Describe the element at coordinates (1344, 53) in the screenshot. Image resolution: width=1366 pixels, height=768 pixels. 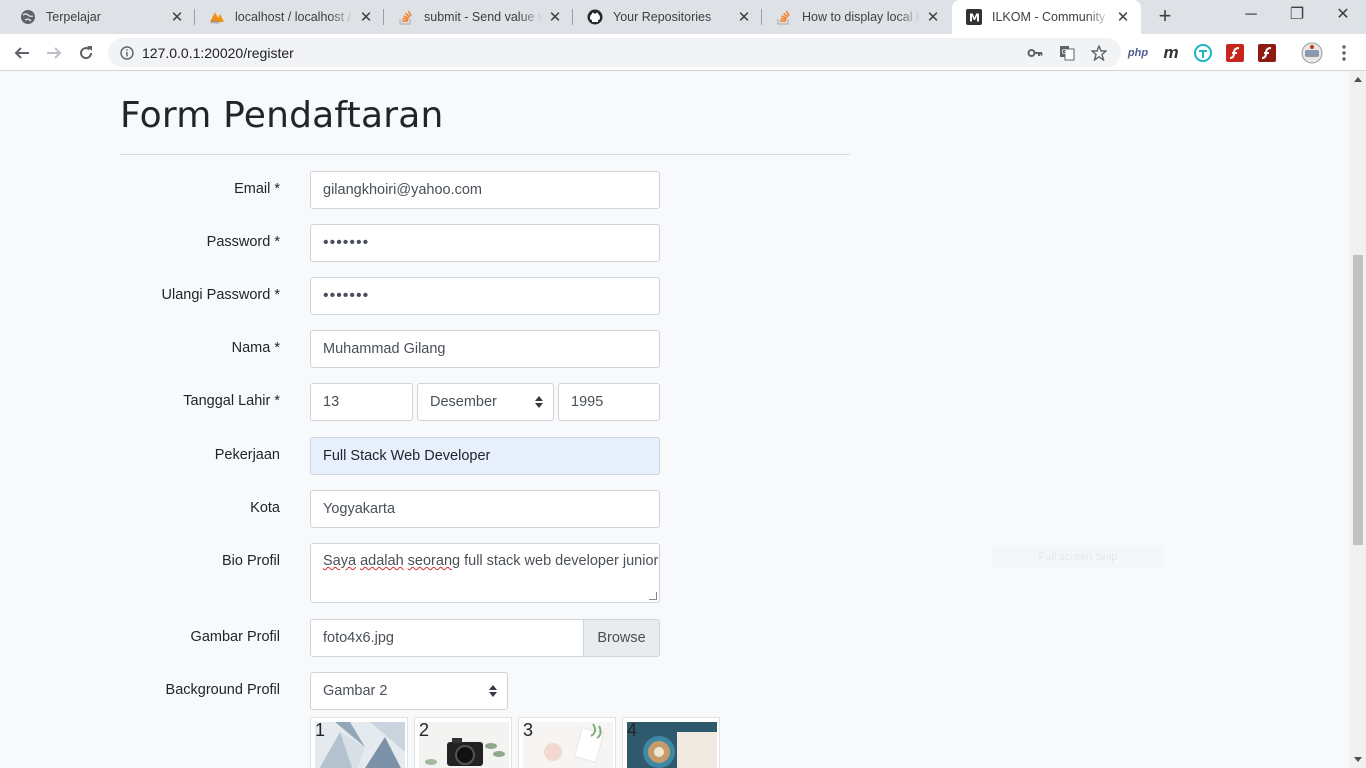
I see `menu-kebab-icon` at that location.